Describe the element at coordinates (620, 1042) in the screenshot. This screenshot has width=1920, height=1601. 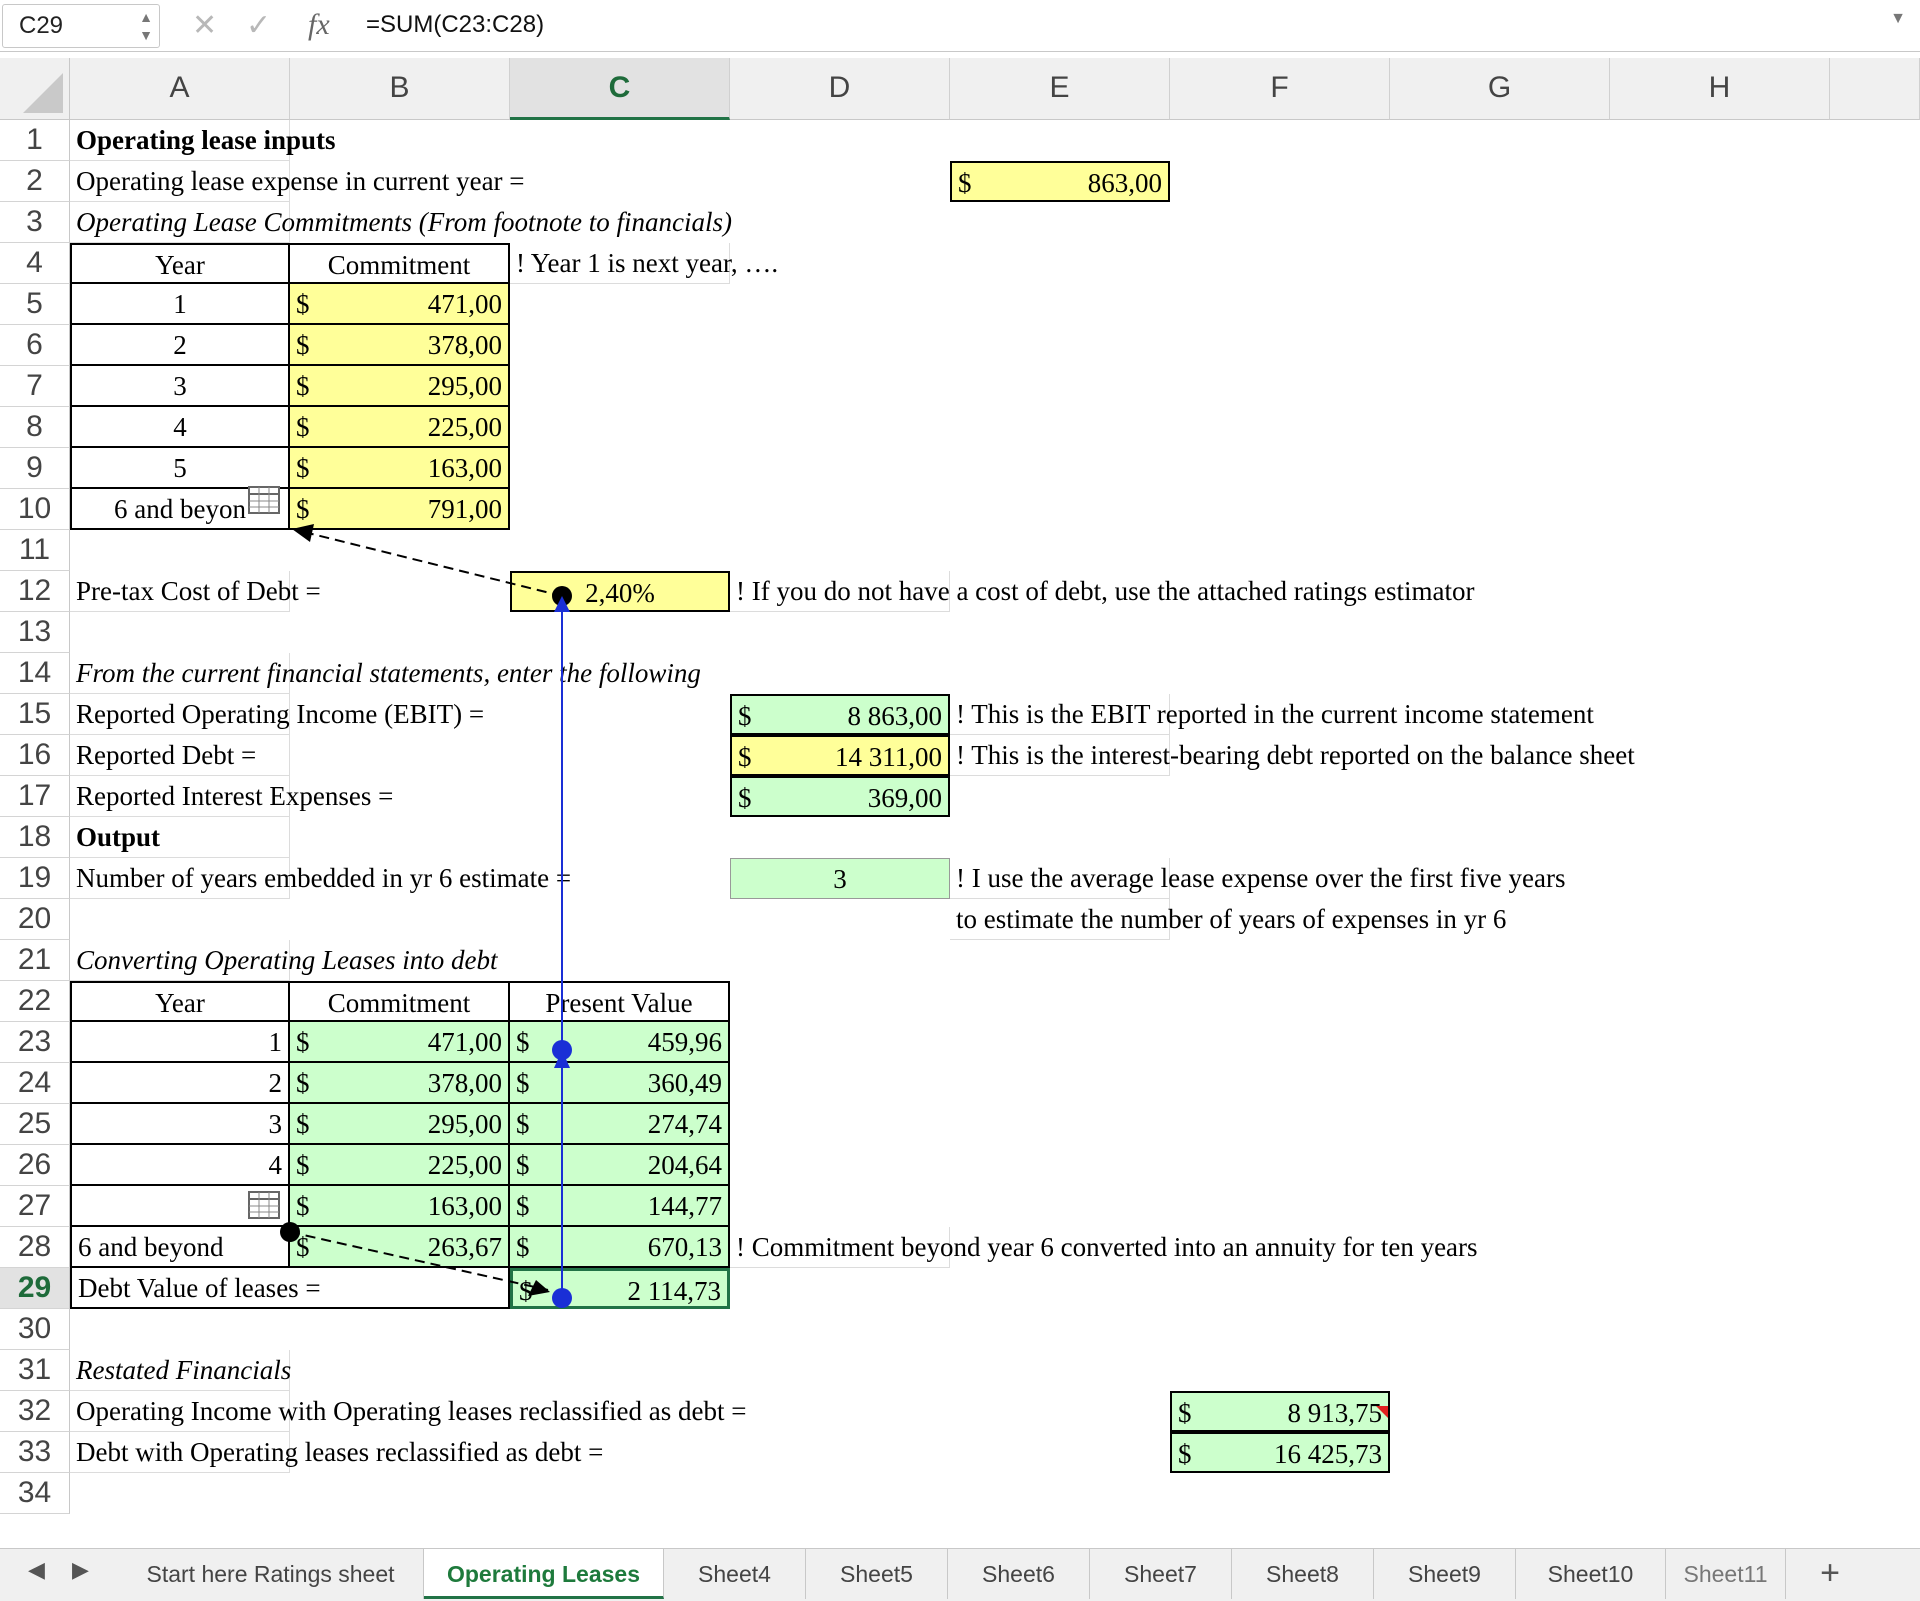
I see `cell-c23: $459,96` at that location.